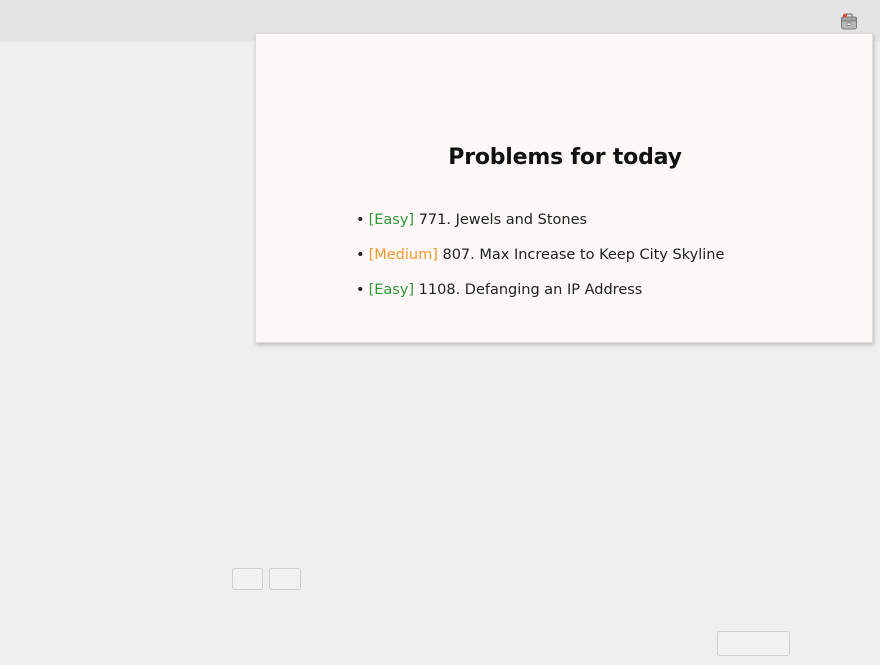 The height and width of the screenshot is (665, 880). Describe the element at coordinates (503, 220) in the screenshot. I see `problem-title: 771. Jewels and Stones` at that location.